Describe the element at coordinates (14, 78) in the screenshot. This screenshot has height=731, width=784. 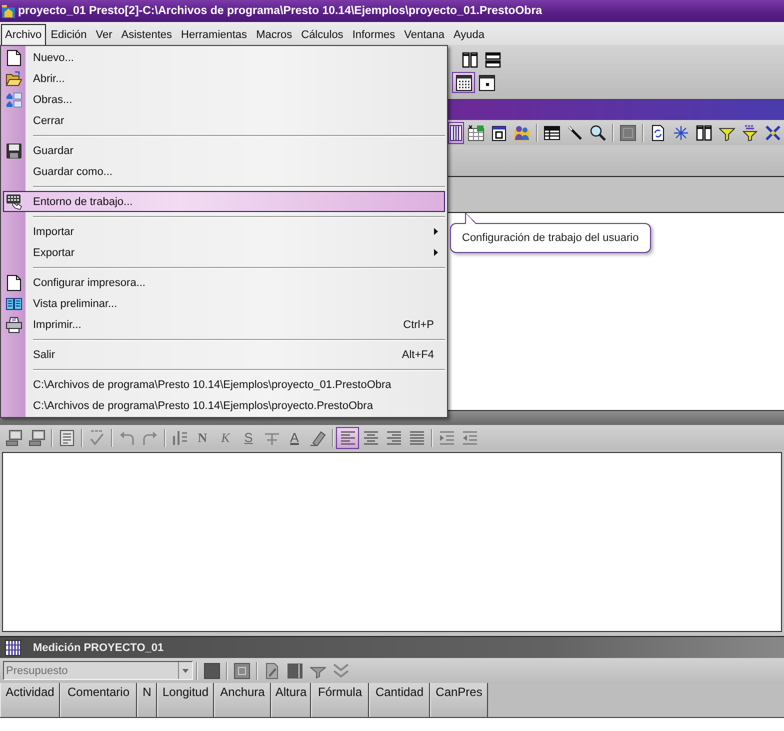
I see `folder-icon` at that location.